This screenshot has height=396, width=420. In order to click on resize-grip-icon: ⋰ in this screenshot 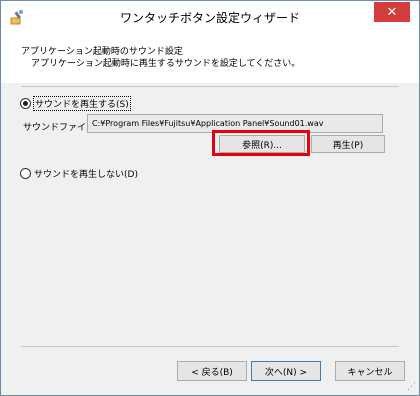, I will do `click(411, 387)`.